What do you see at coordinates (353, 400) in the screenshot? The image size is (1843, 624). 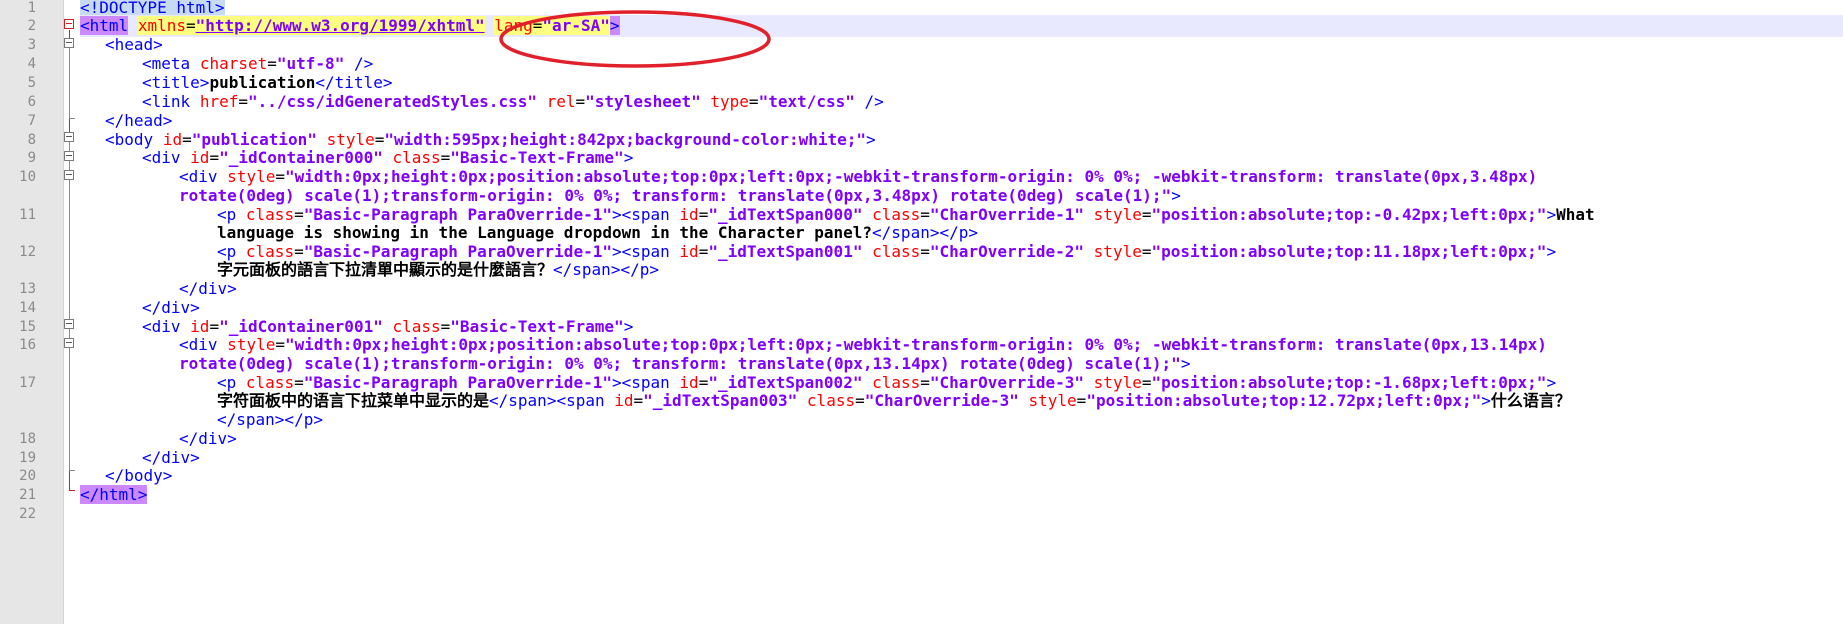 I see `text-content: 字符面板中的语言下拉菜单中显示的是` at bounding box center [353, 400].